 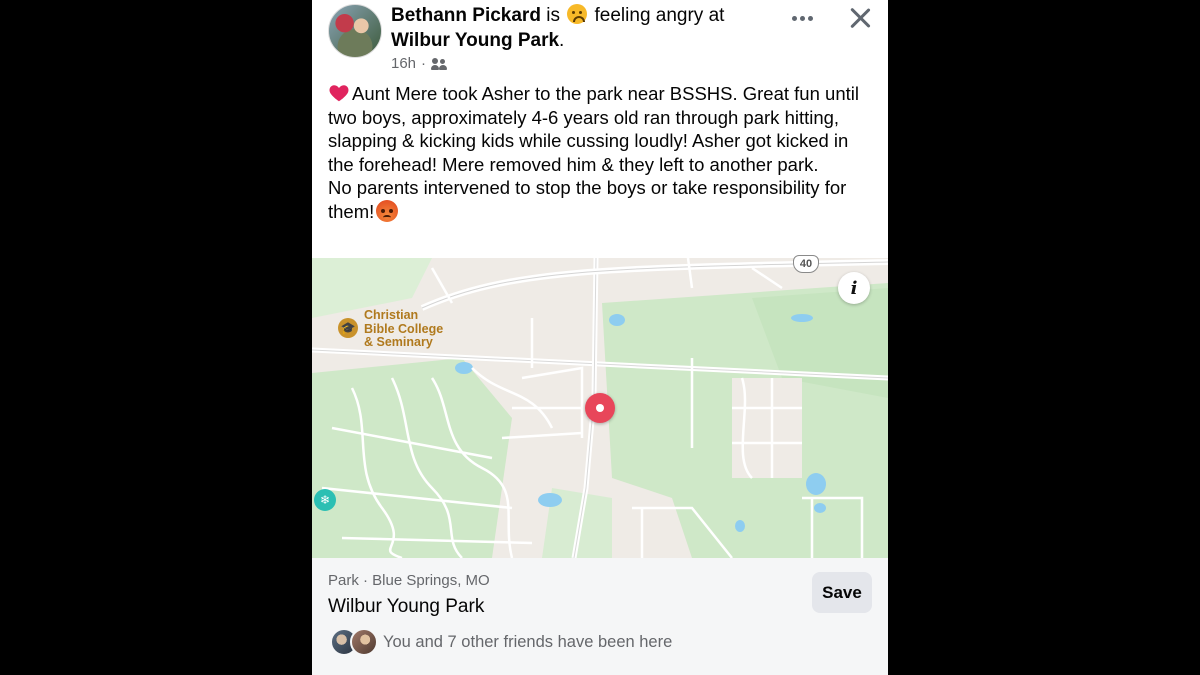 What do you see at coordinates (577, 14) in the screenshot?
I see `angry-feeling-icon` at bounding box center [577, 14].